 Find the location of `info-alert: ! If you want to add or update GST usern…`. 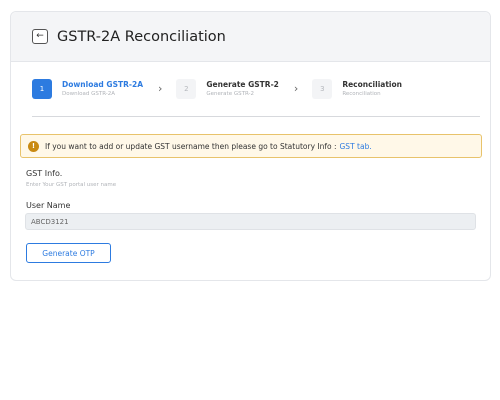

info-alert: ! If you want to add or update GST usern… is located at coordinates (251, 146).